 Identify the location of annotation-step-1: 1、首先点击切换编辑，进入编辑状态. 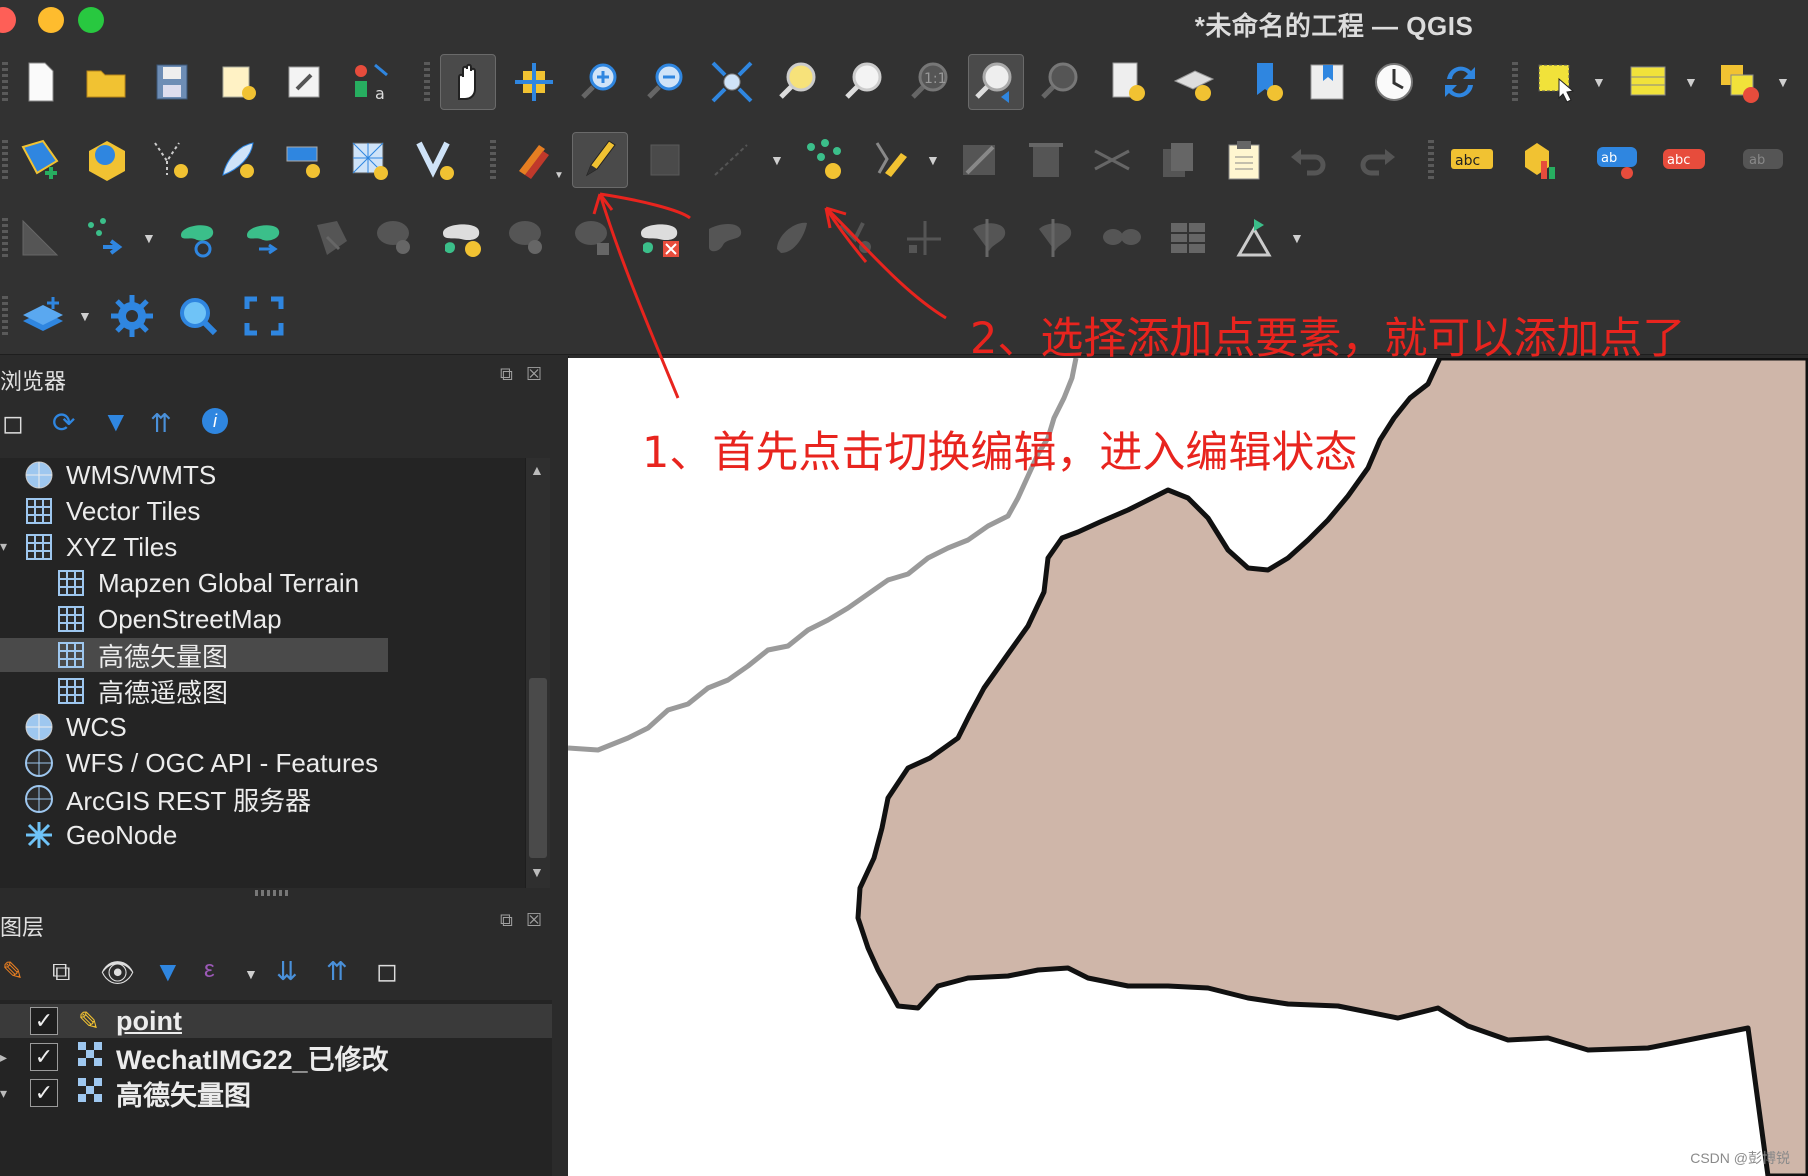
(1000, 453).